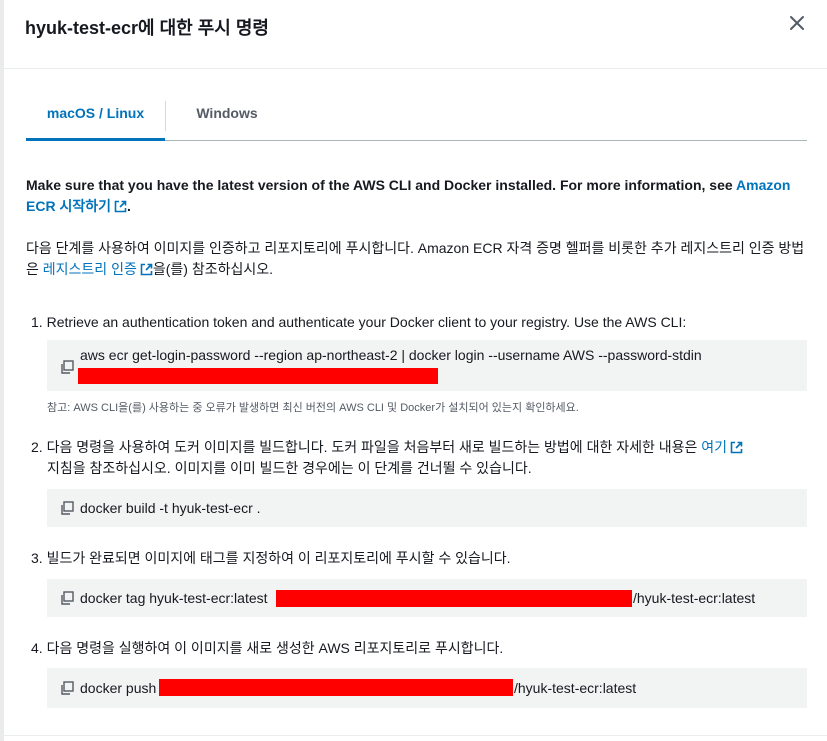  Describe the element at coordinates (128, 206) in the screenshot. I see `intro-suffix: .` at that location.